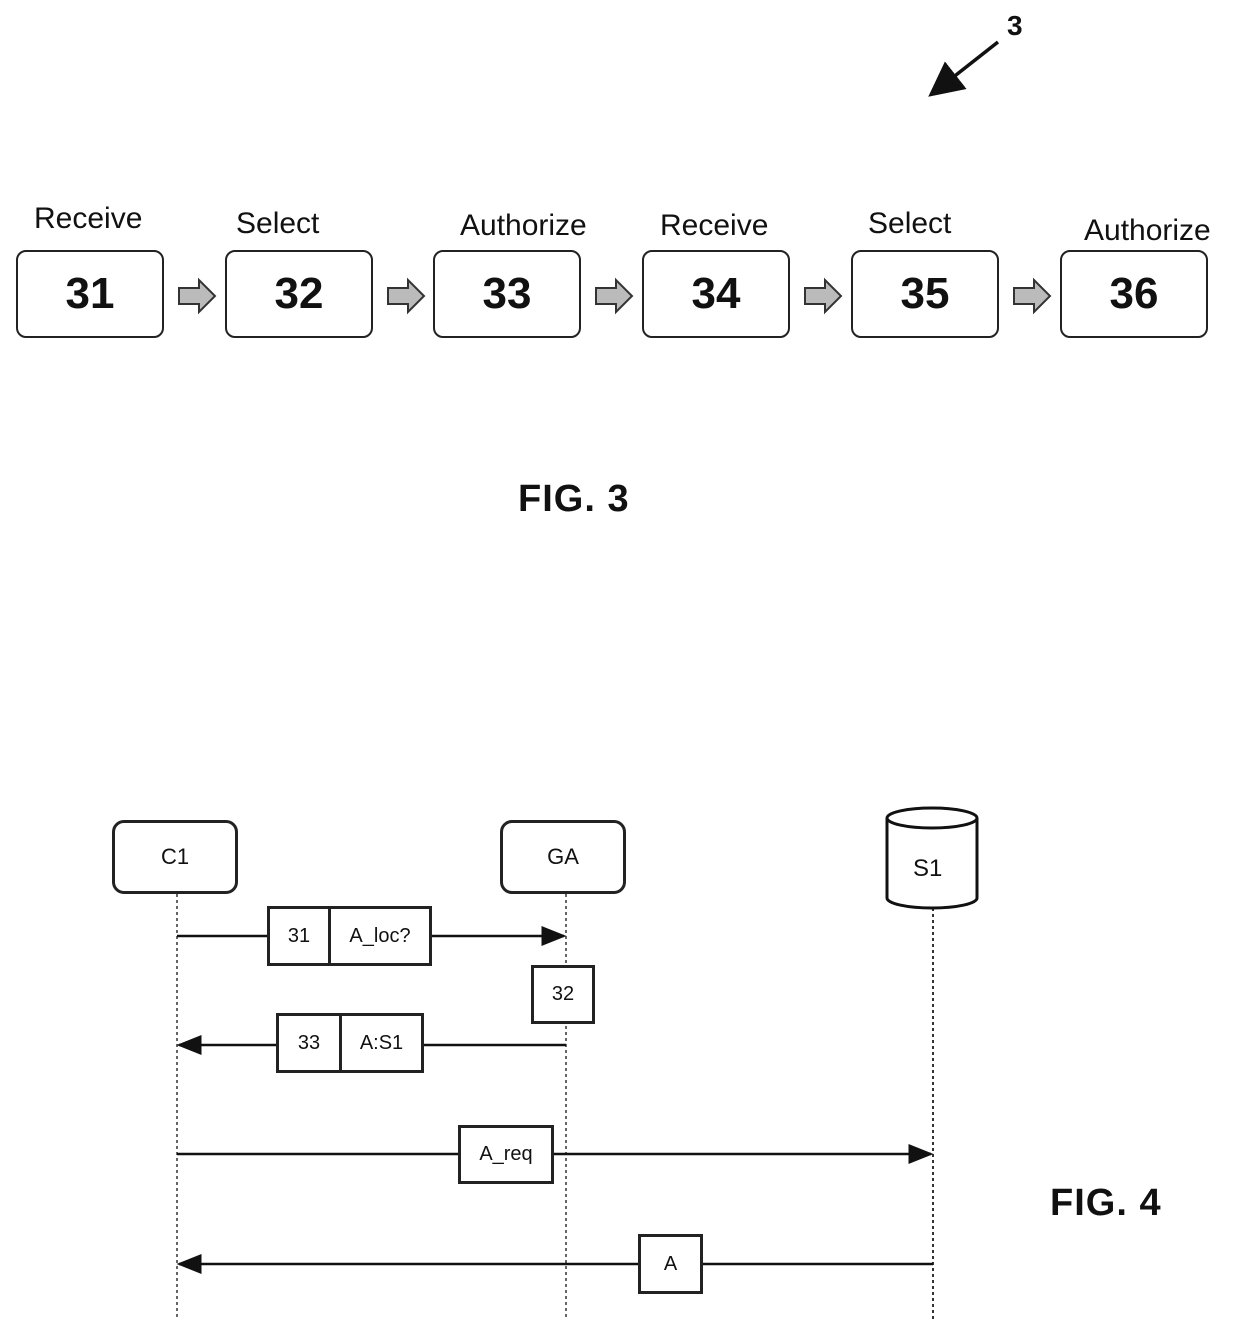  I want to click on message-label: A, so click(670, 1264).